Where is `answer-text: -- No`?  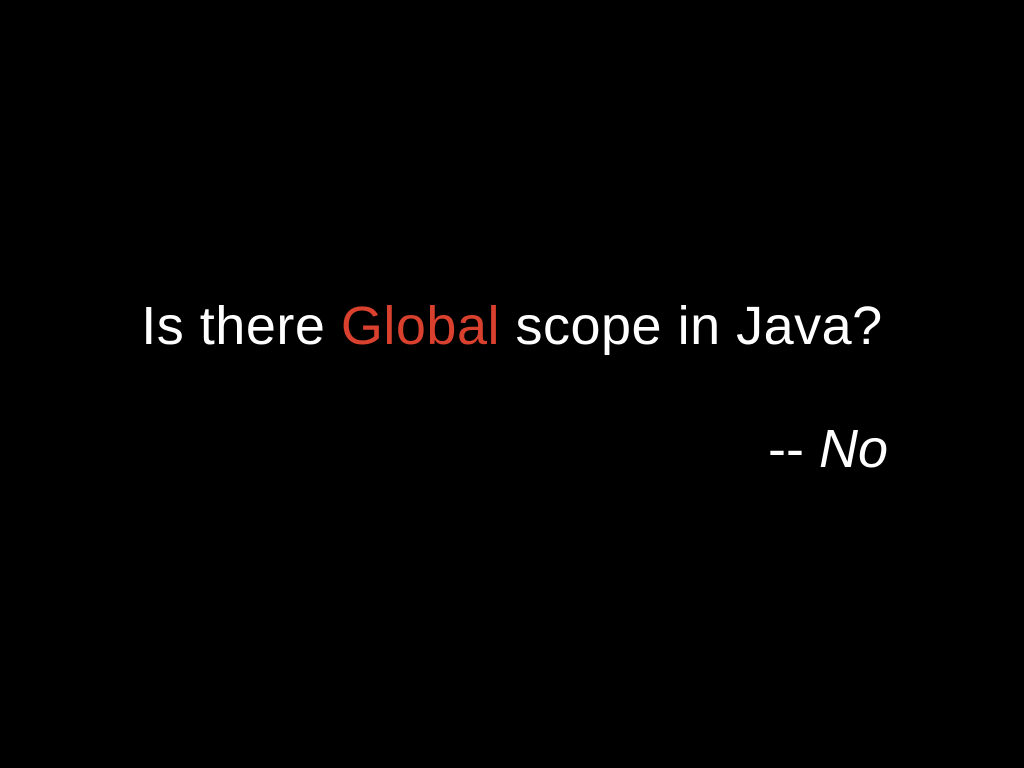 answer-text: -- No is located at coordinates (828, 449).